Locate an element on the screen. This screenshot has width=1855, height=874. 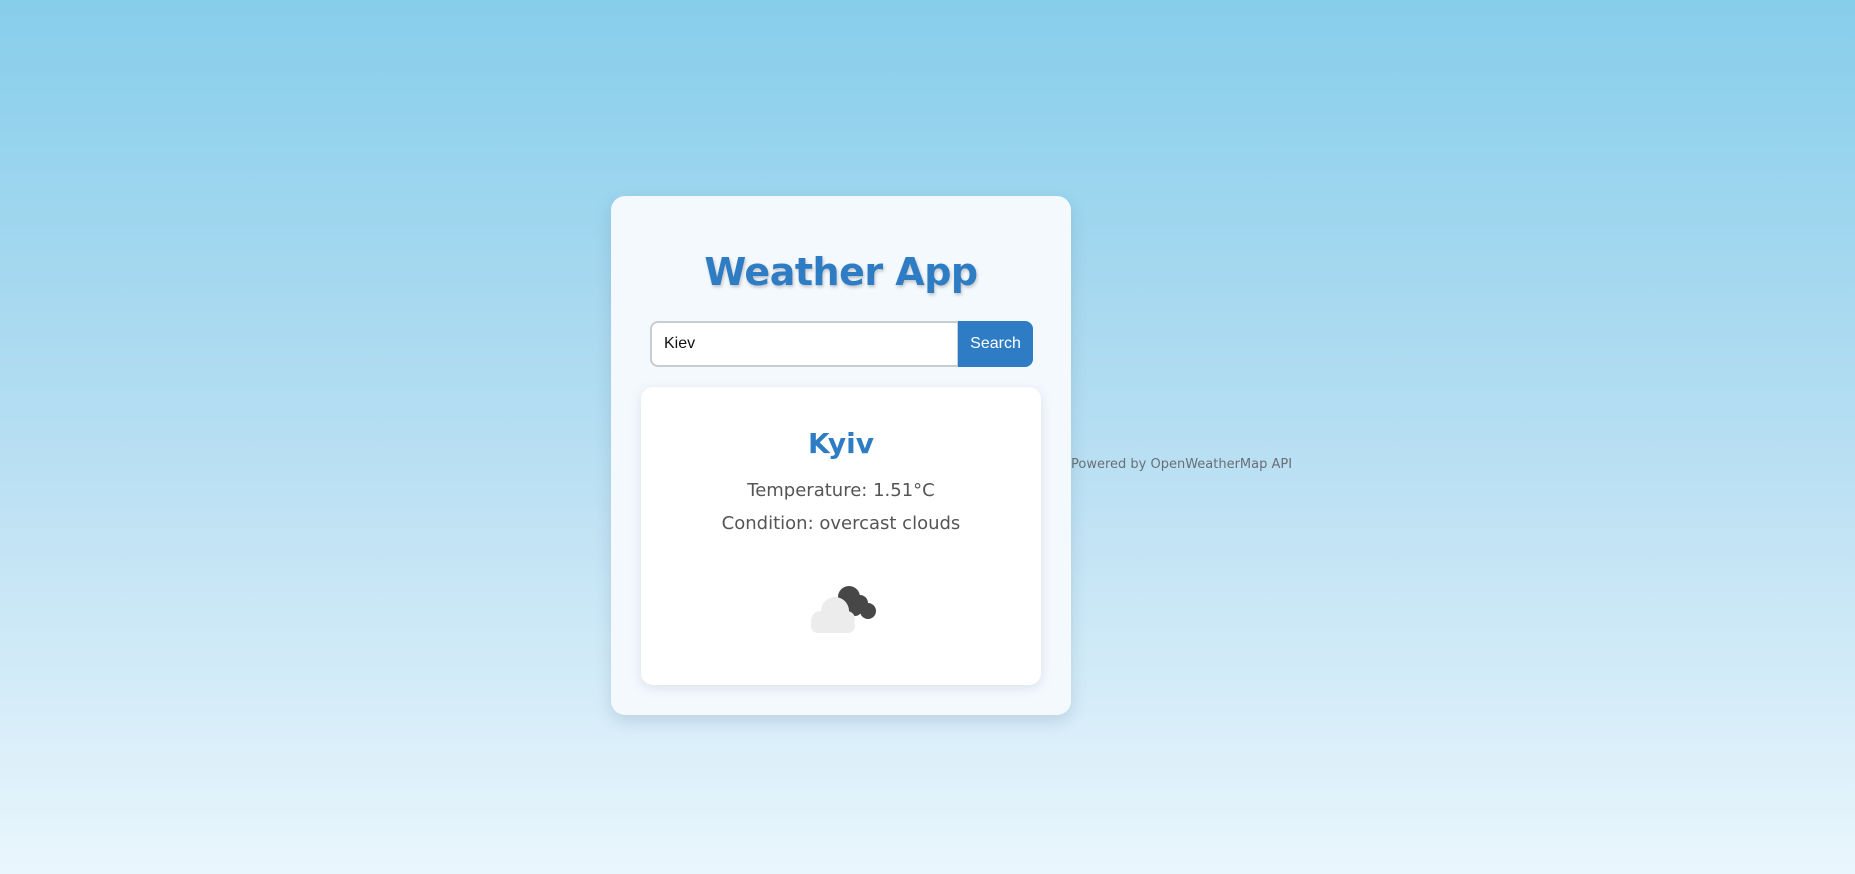
temperature-text: Temperature: 1.51°C is located at coordinates (841, 490).